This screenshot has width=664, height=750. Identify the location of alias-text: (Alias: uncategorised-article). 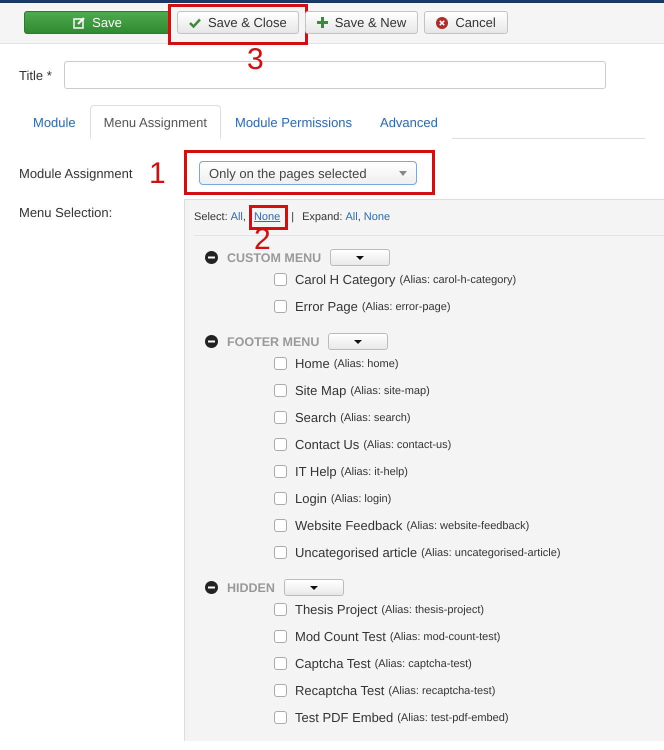
(491, 552).